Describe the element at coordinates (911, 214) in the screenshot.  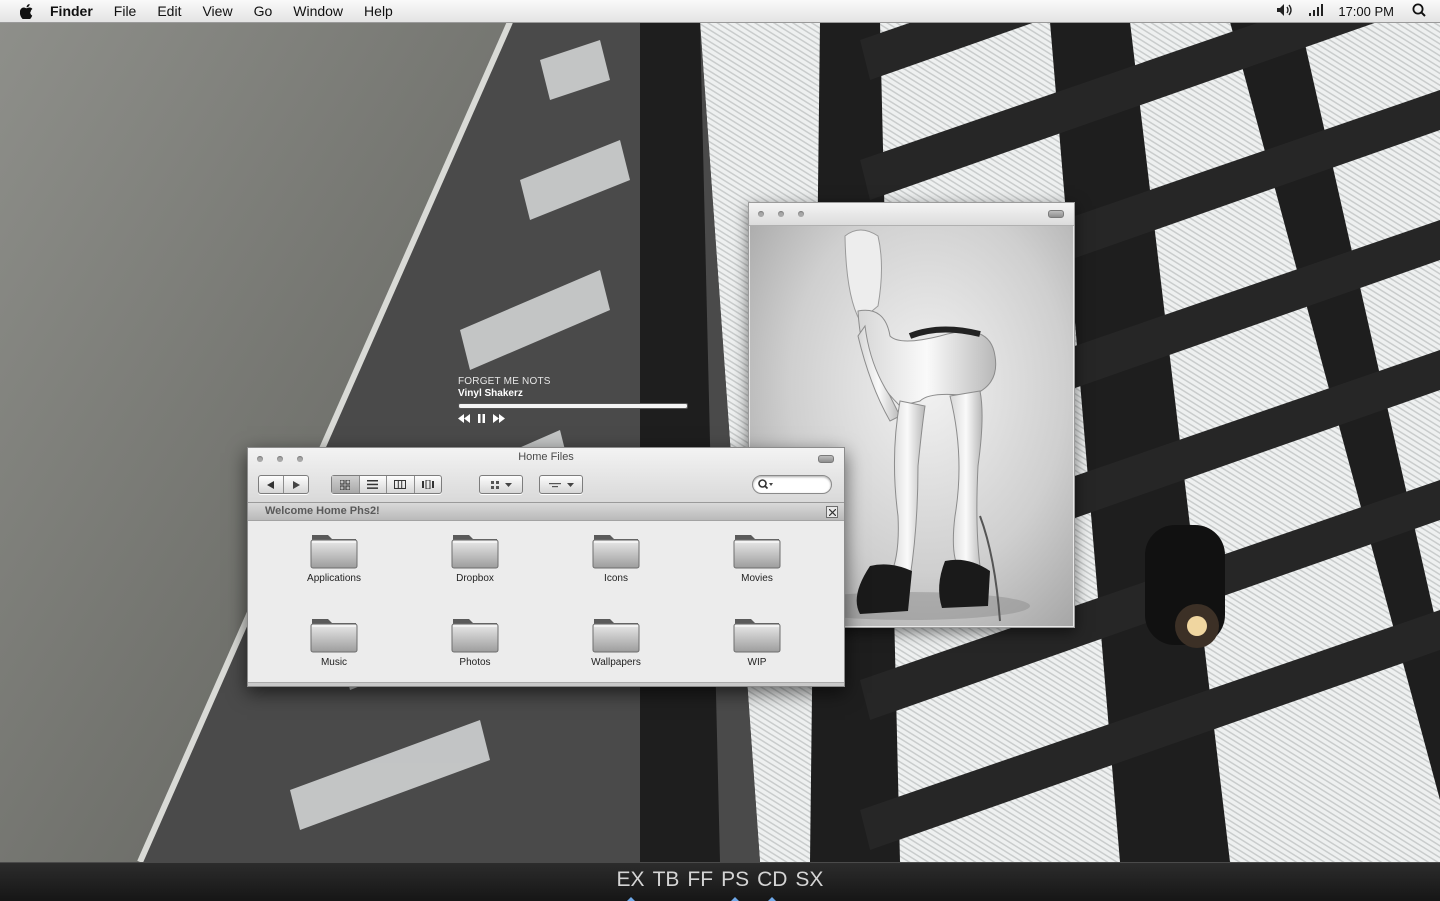
I see `photo-window-titlebar` at that location.